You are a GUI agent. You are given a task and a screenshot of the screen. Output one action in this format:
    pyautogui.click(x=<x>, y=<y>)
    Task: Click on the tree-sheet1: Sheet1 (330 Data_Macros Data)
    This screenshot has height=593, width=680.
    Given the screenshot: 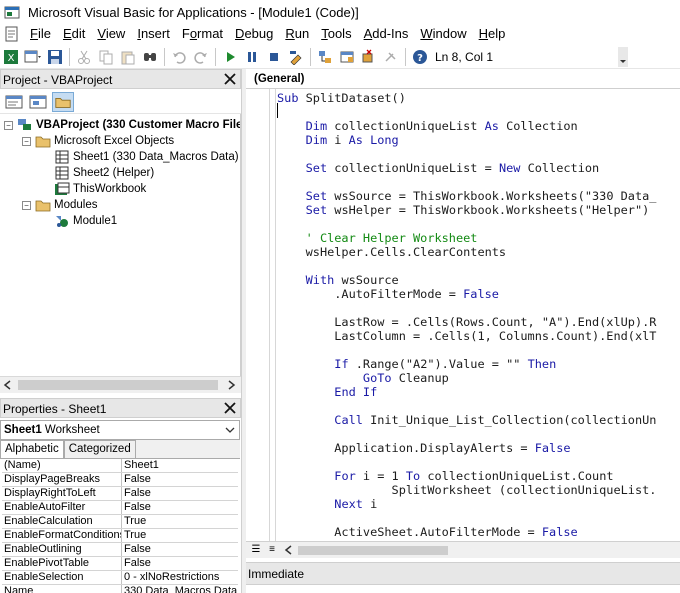 What is the action you would take?
    pyautogui.click(x=146, y=157)
    